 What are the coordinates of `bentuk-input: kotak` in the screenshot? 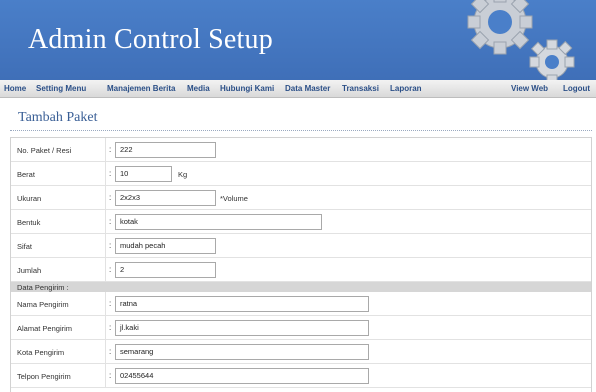 It's located at (218, 222).